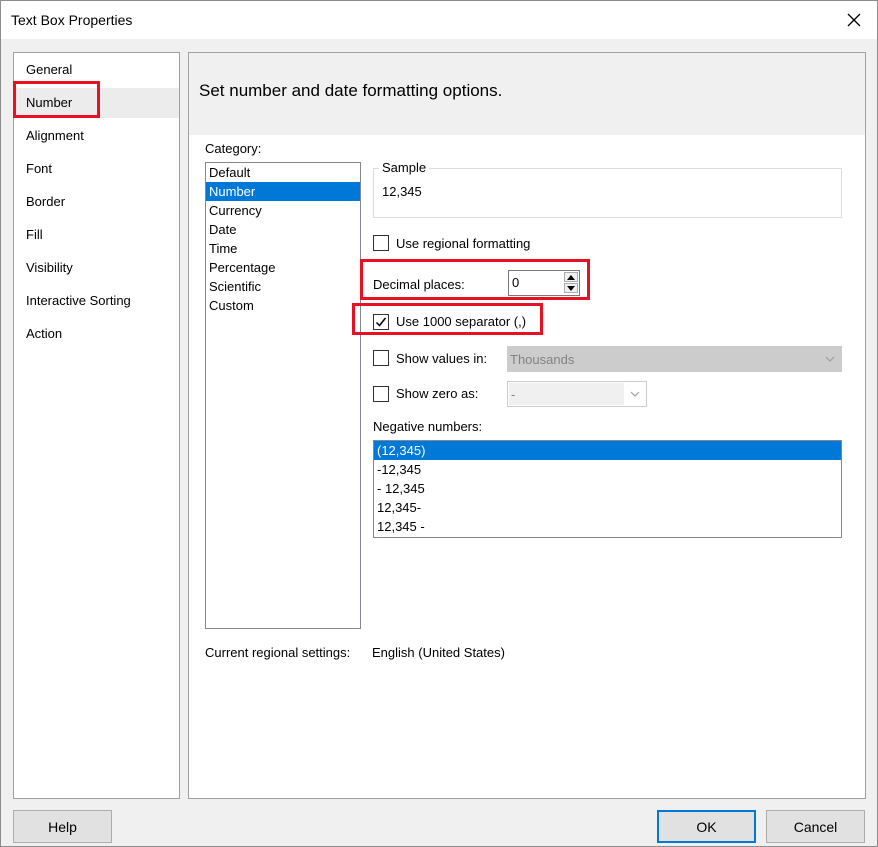 This screenshot has height=847, width=878. What do you see at coordinates (72, 20) in the screenshot?
I see `dialog-title: Text Box Properties` at bounding box center [72, 20].